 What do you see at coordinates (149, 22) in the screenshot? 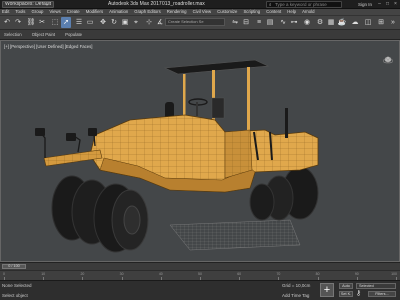
I see `snap-icon: ⊹` at bounding box center [149, 22].